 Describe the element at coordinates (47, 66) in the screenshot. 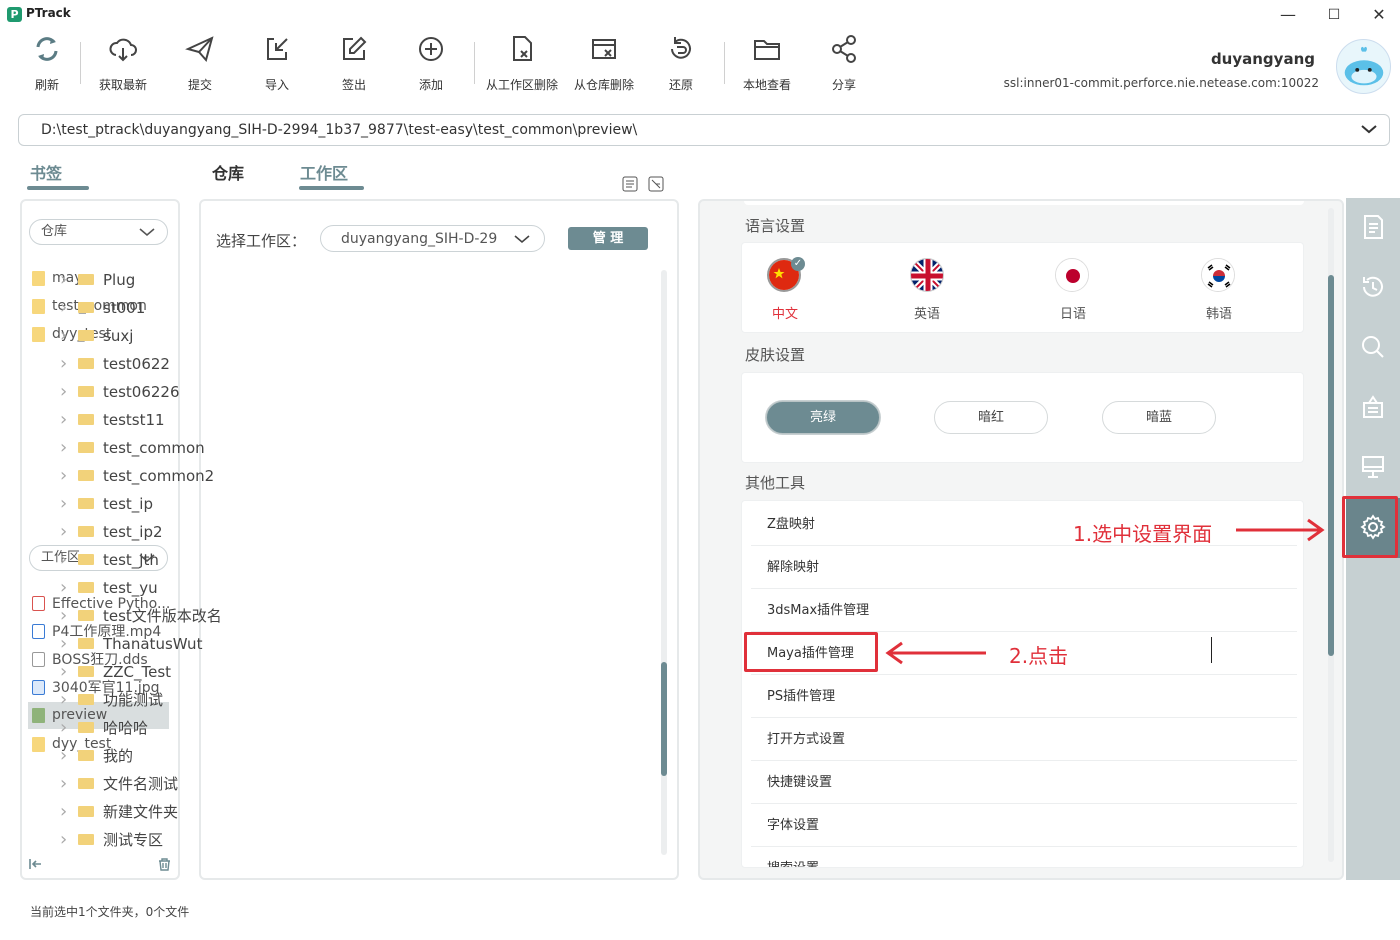

I see `refresh-button: 刷新` at that location.